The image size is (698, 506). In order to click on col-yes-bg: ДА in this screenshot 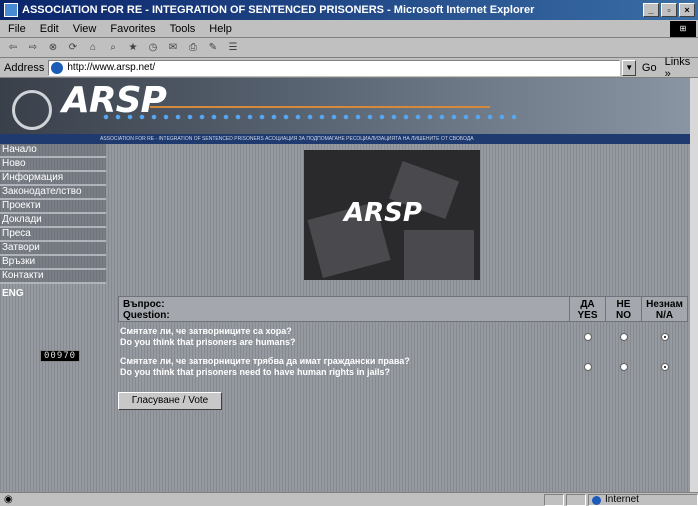, I will do `click(587, 304)`.